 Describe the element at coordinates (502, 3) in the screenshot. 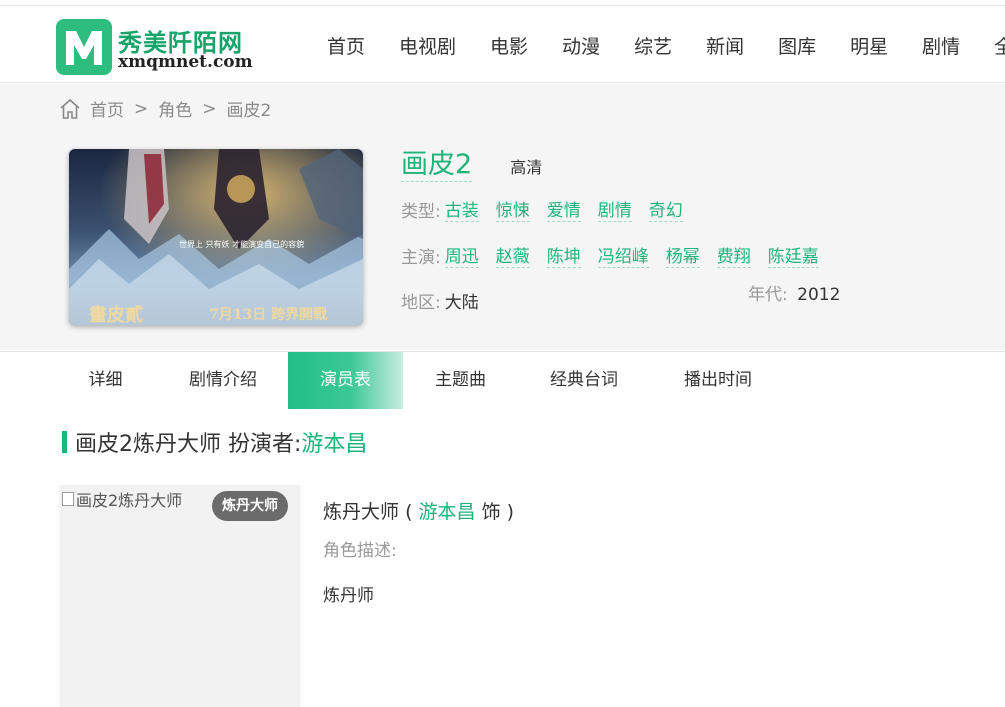

I see `top-border` at that location.